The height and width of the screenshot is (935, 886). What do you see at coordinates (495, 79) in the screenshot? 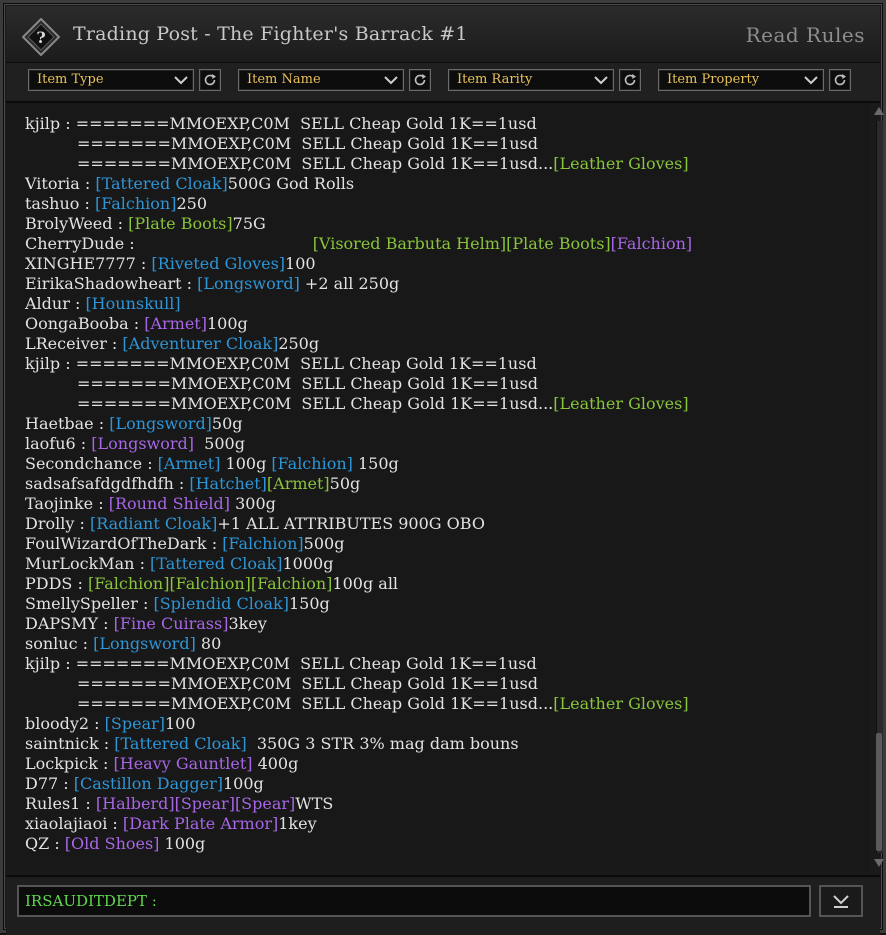
I see `item-rarity-label: Item Rarity` at bounding box center [495, 79].